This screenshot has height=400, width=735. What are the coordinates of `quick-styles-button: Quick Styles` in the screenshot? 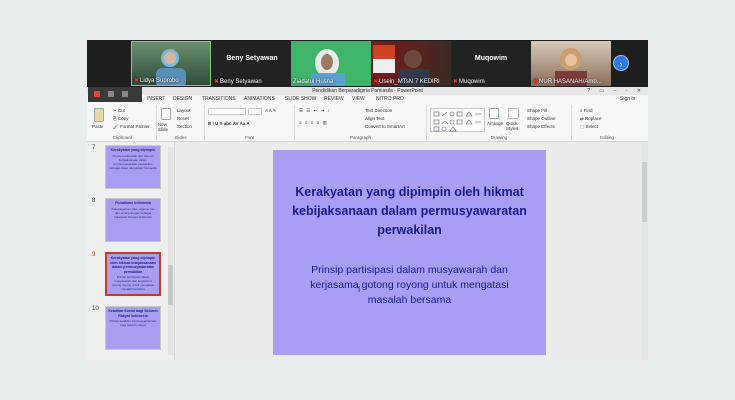 It's located at (515, 126).